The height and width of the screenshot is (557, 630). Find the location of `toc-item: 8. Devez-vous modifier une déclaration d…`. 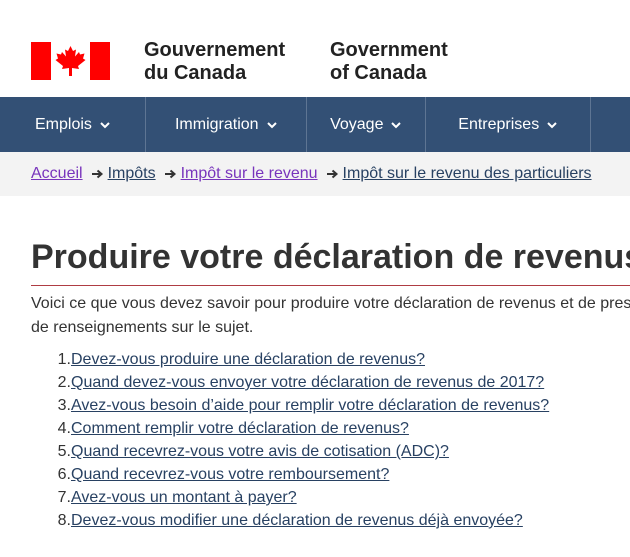

toc-item: 8. Devez-vous modifier une déclaration d… is located at coordinates (277, 520).